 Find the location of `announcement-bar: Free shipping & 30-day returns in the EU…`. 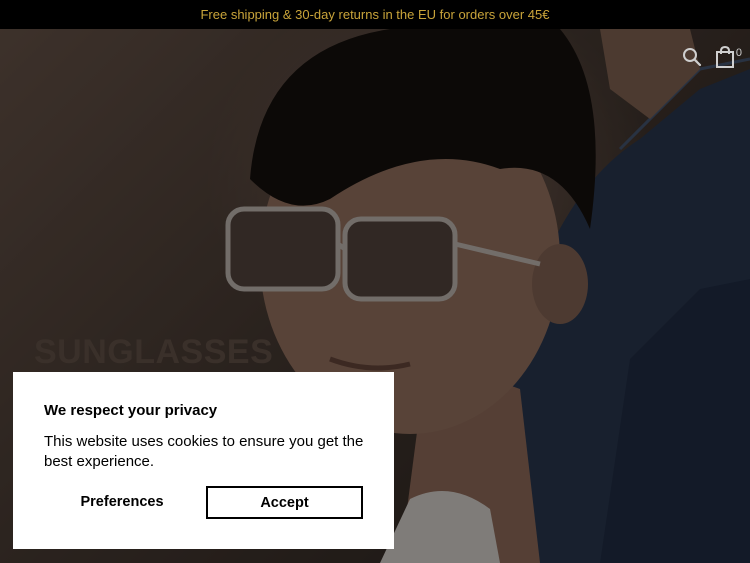

announcement-bar: Free shipping & 30-day returns in the EU… is located at coordinates (375, 14).